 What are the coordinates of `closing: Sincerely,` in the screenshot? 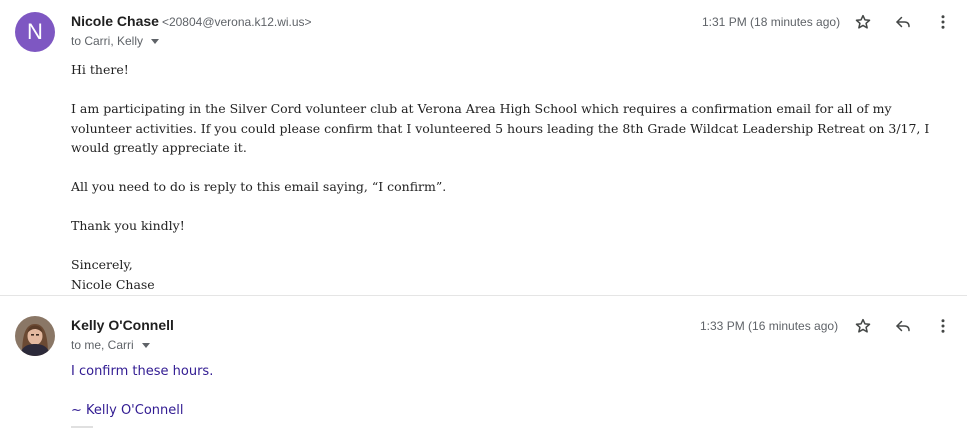 It's located at (102, 264).